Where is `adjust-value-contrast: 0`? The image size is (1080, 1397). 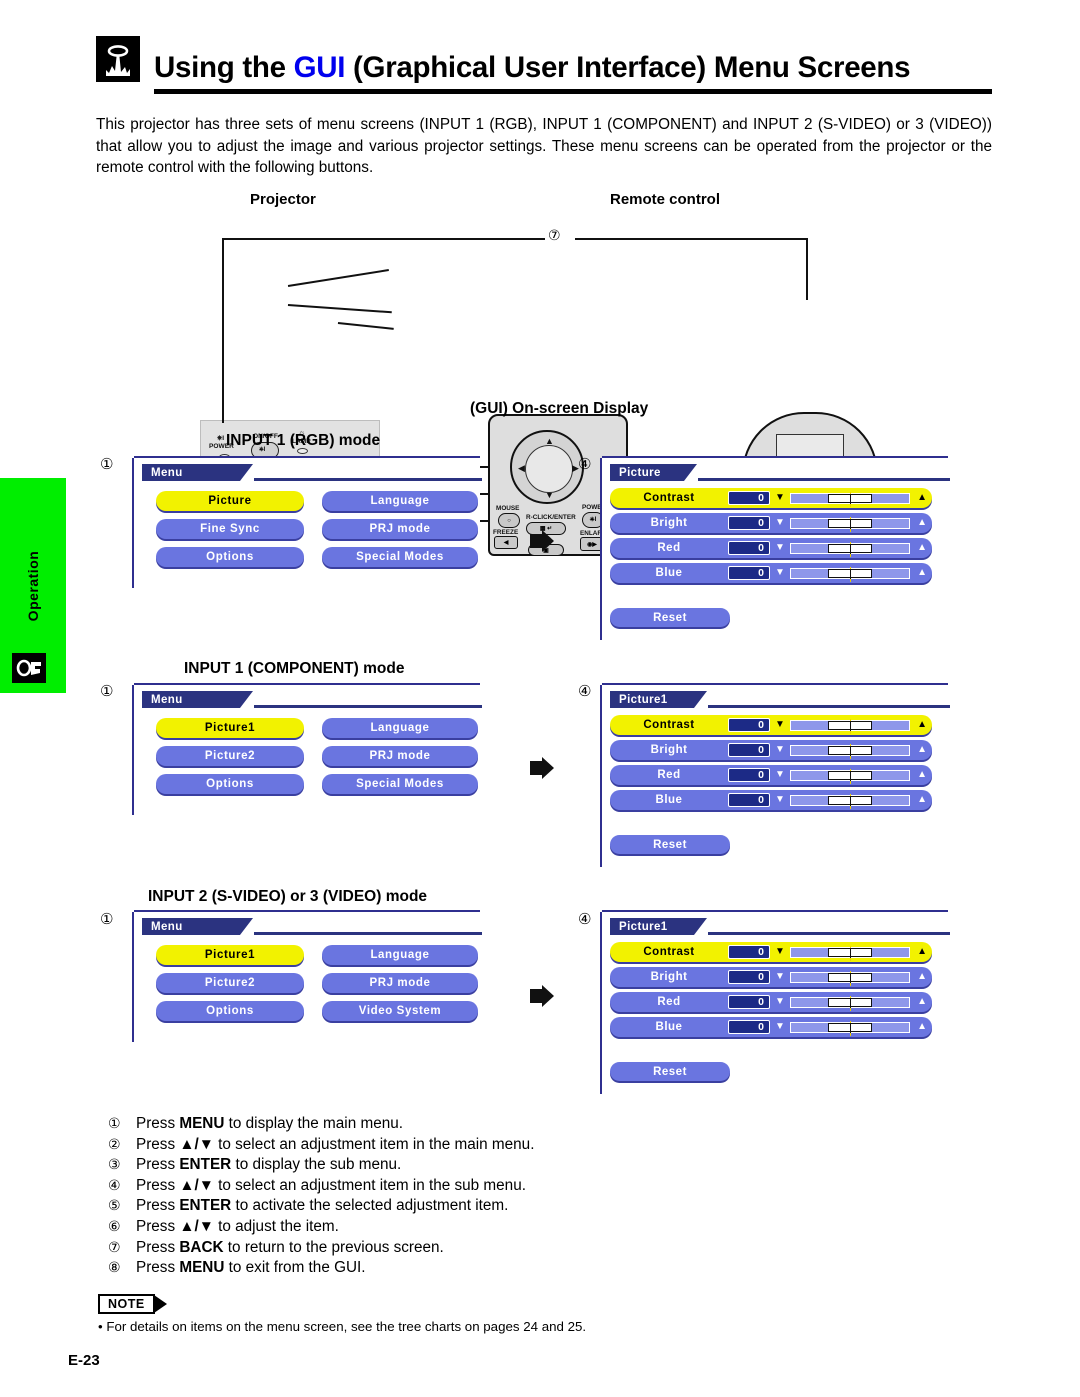 adjust-value-contrast: 0 is located at coordinates (749, 952).